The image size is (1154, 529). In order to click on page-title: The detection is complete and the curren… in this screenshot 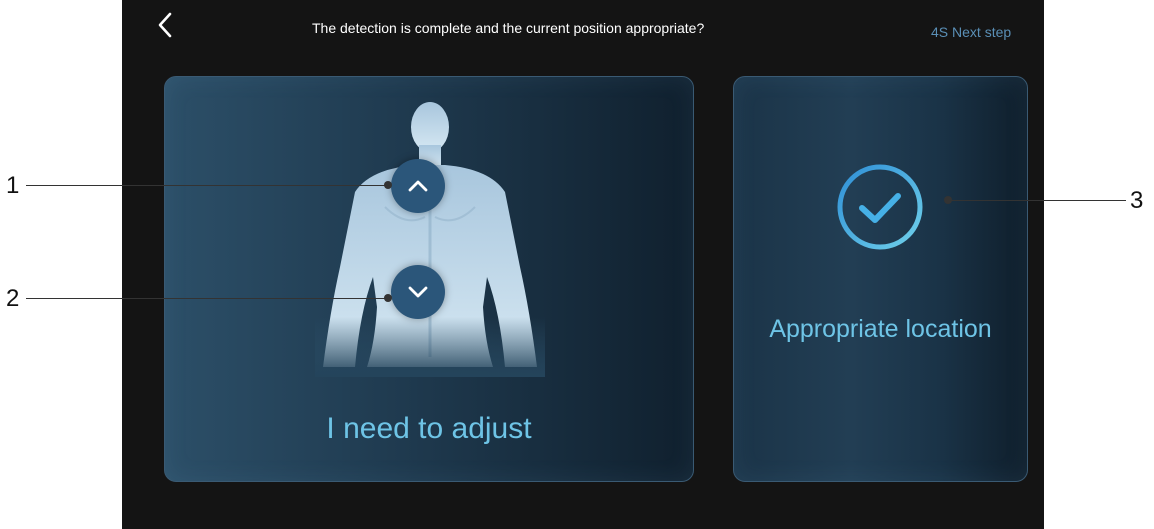, I will do `click(508, 28)`.